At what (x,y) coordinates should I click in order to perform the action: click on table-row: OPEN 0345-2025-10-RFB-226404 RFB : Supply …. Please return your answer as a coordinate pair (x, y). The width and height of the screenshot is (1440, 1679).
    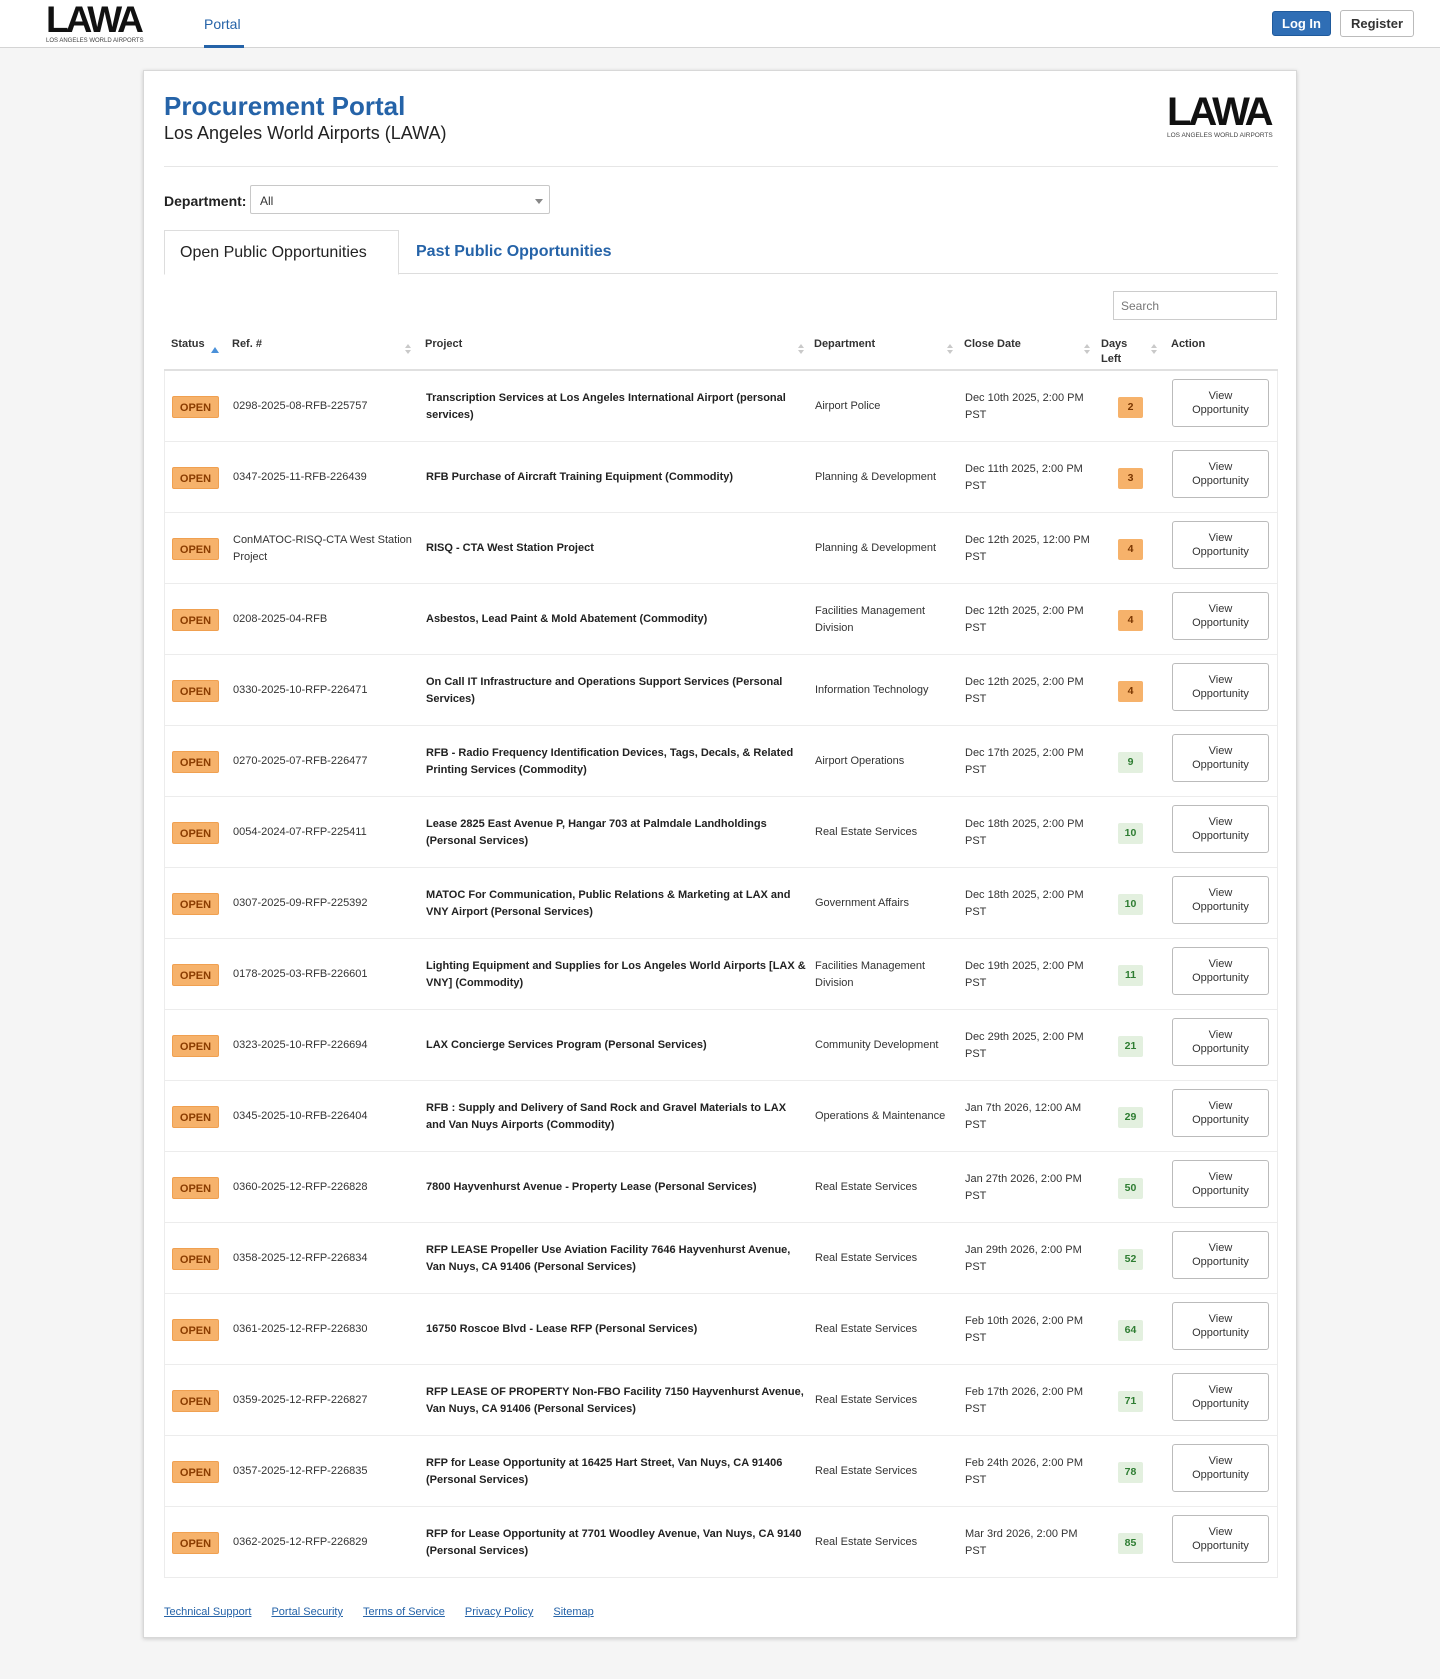
    Looking at the image, I should click on (721, 1116).